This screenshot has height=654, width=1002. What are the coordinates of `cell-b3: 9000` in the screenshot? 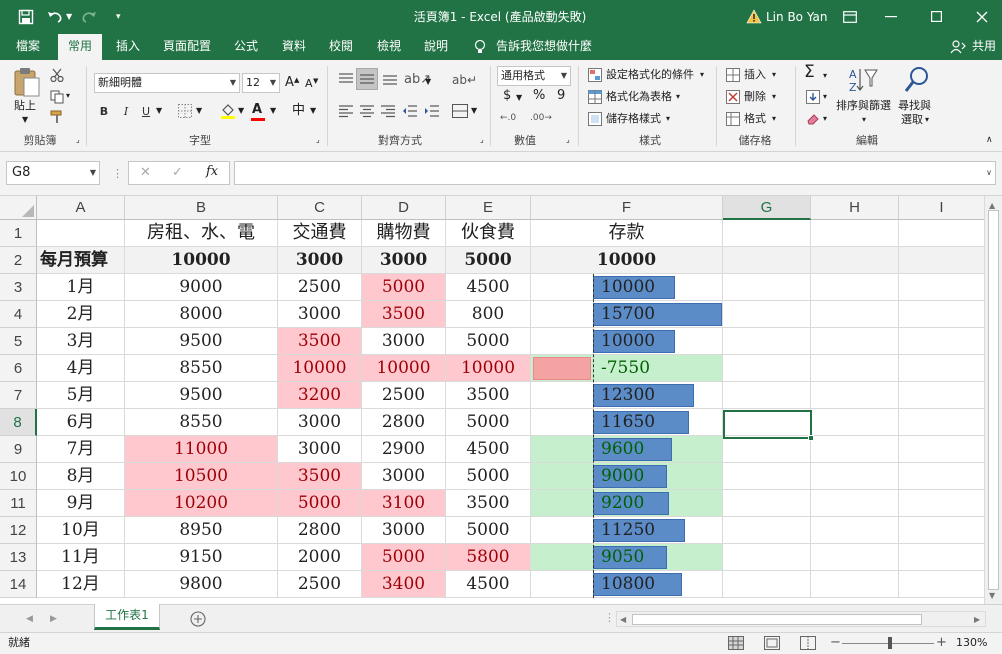 It's located at (201, 287).